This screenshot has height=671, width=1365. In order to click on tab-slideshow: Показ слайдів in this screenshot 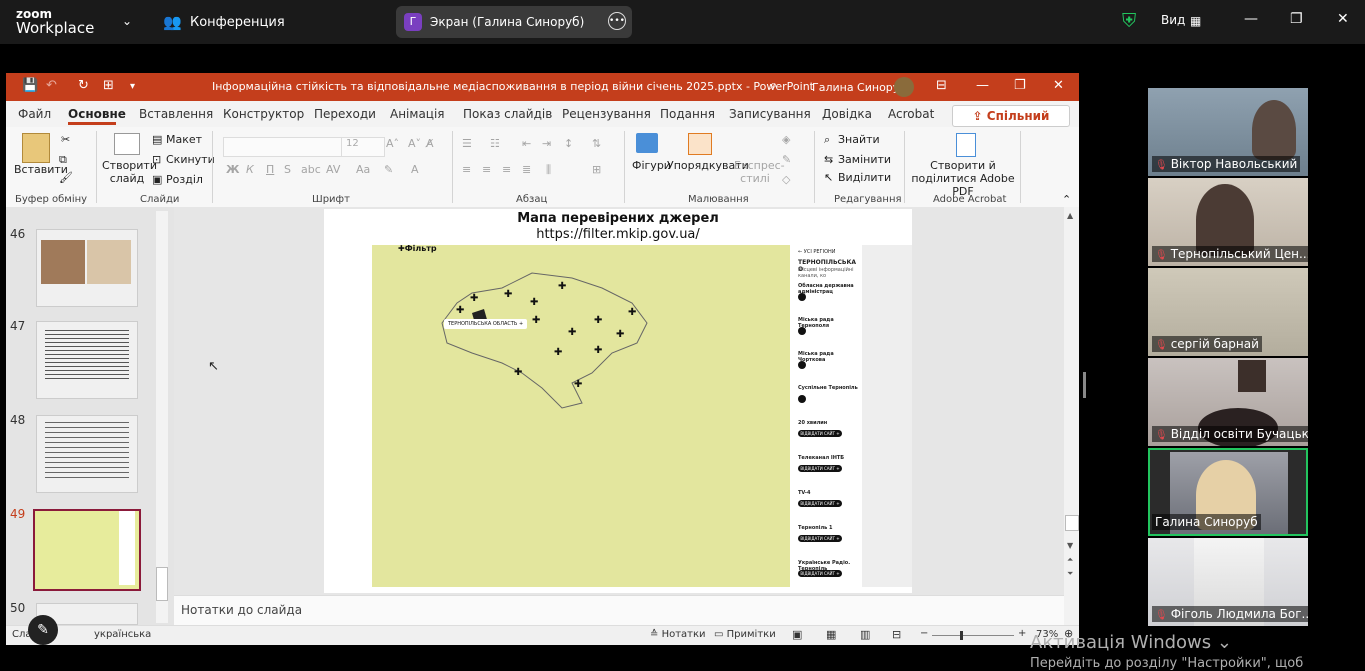, I will do `click(507, 114)`.